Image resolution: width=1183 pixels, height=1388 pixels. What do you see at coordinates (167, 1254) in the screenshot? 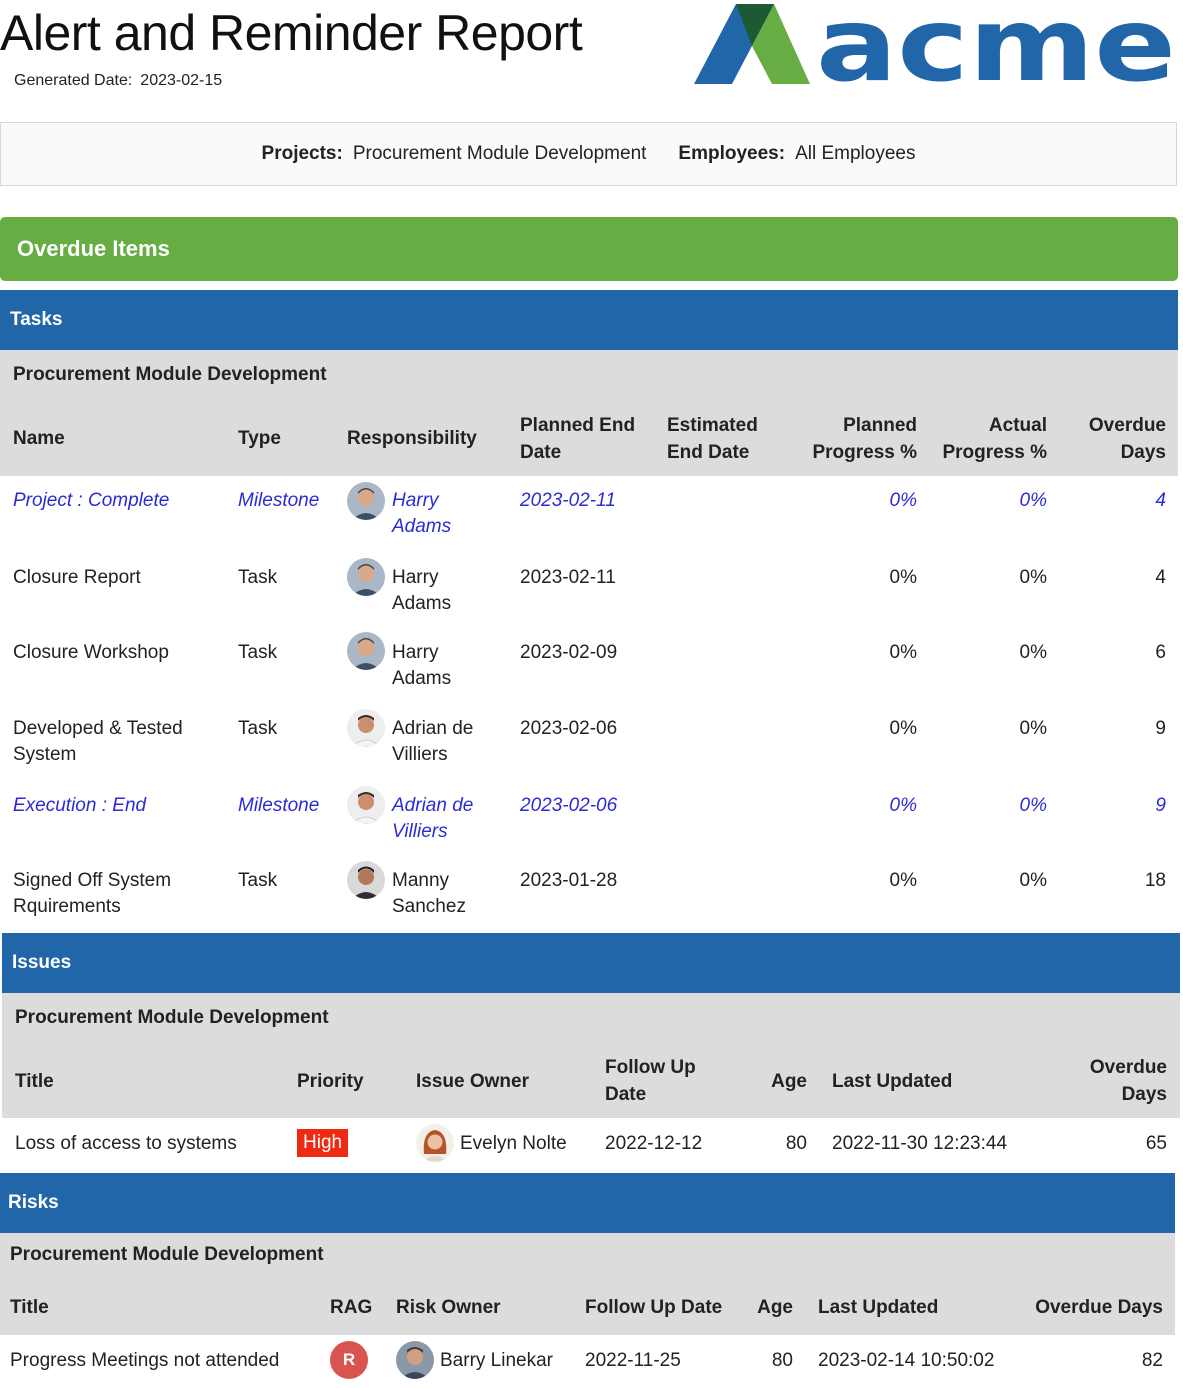
I see `risks-project-name: Procurement Module Development` at bounding box center [167, 1254].